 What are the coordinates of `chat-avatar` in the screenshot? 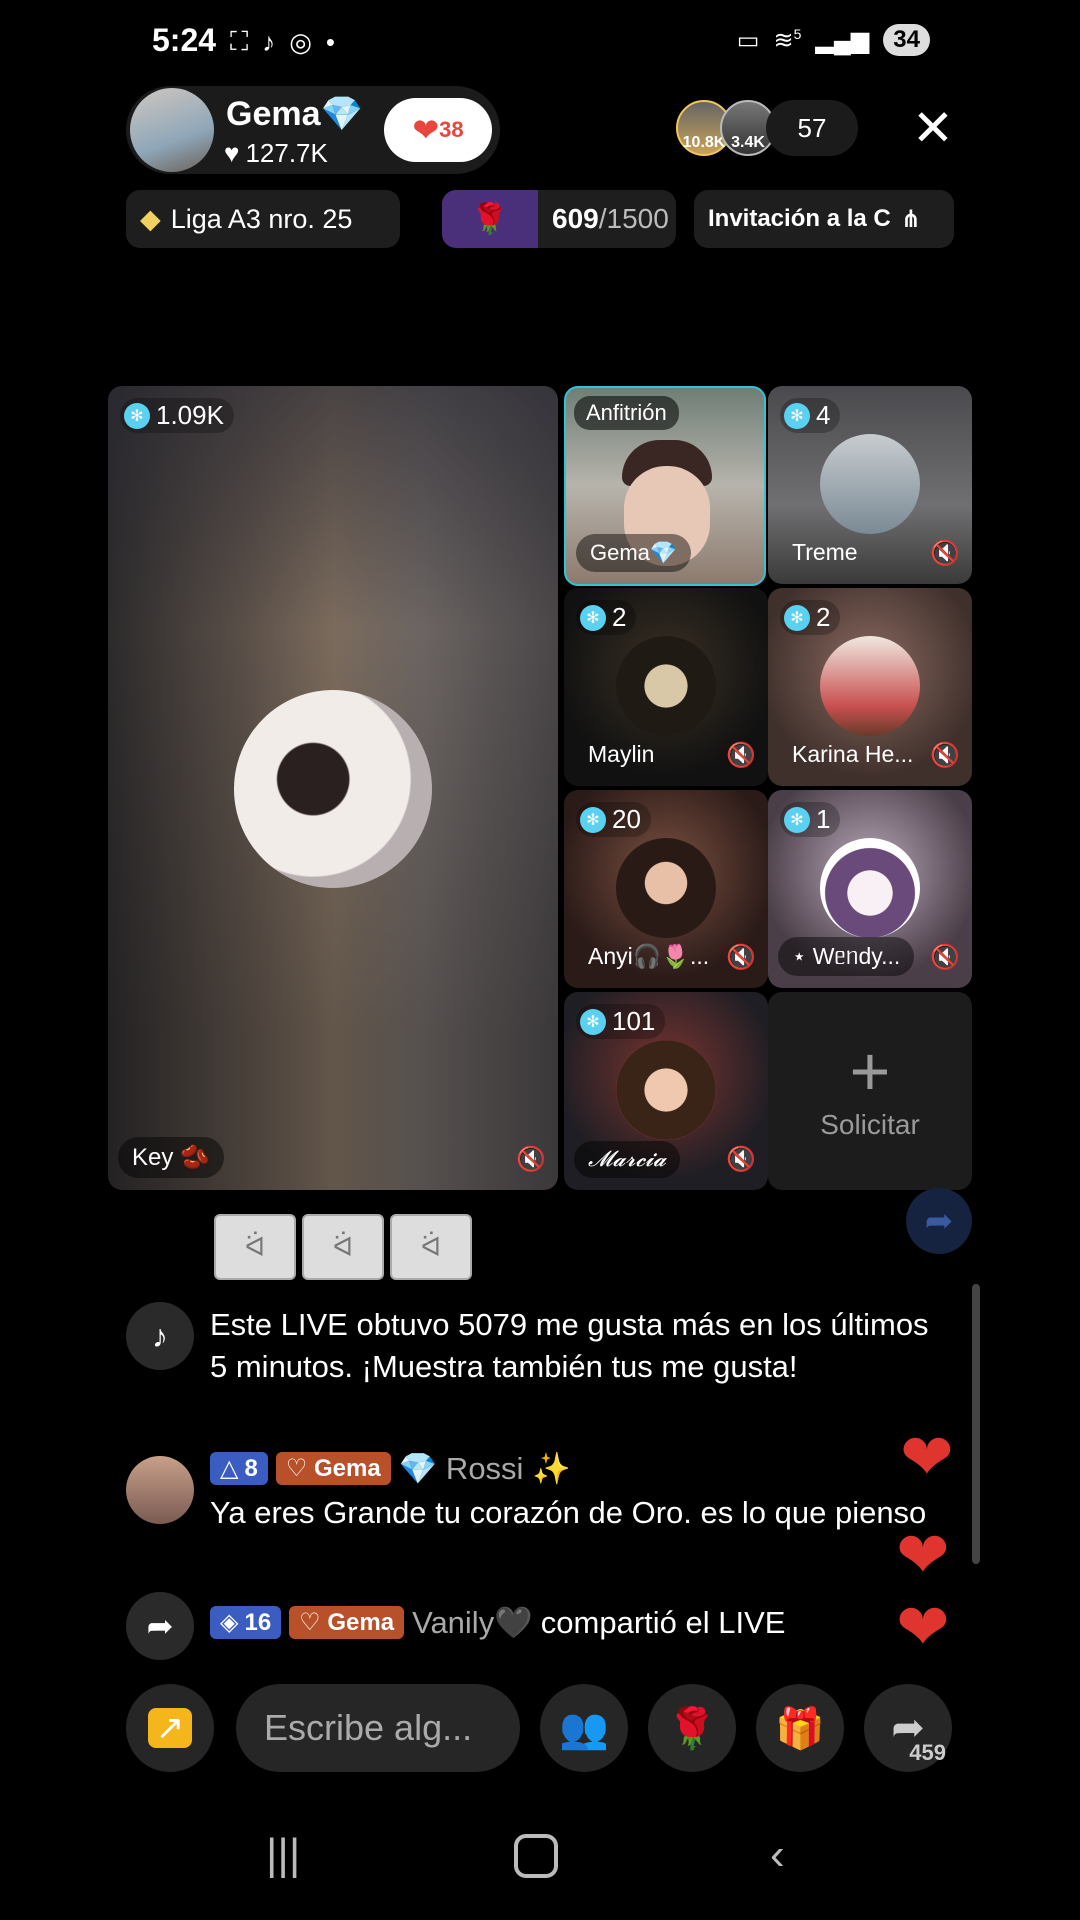 It's located at (160, 1490).